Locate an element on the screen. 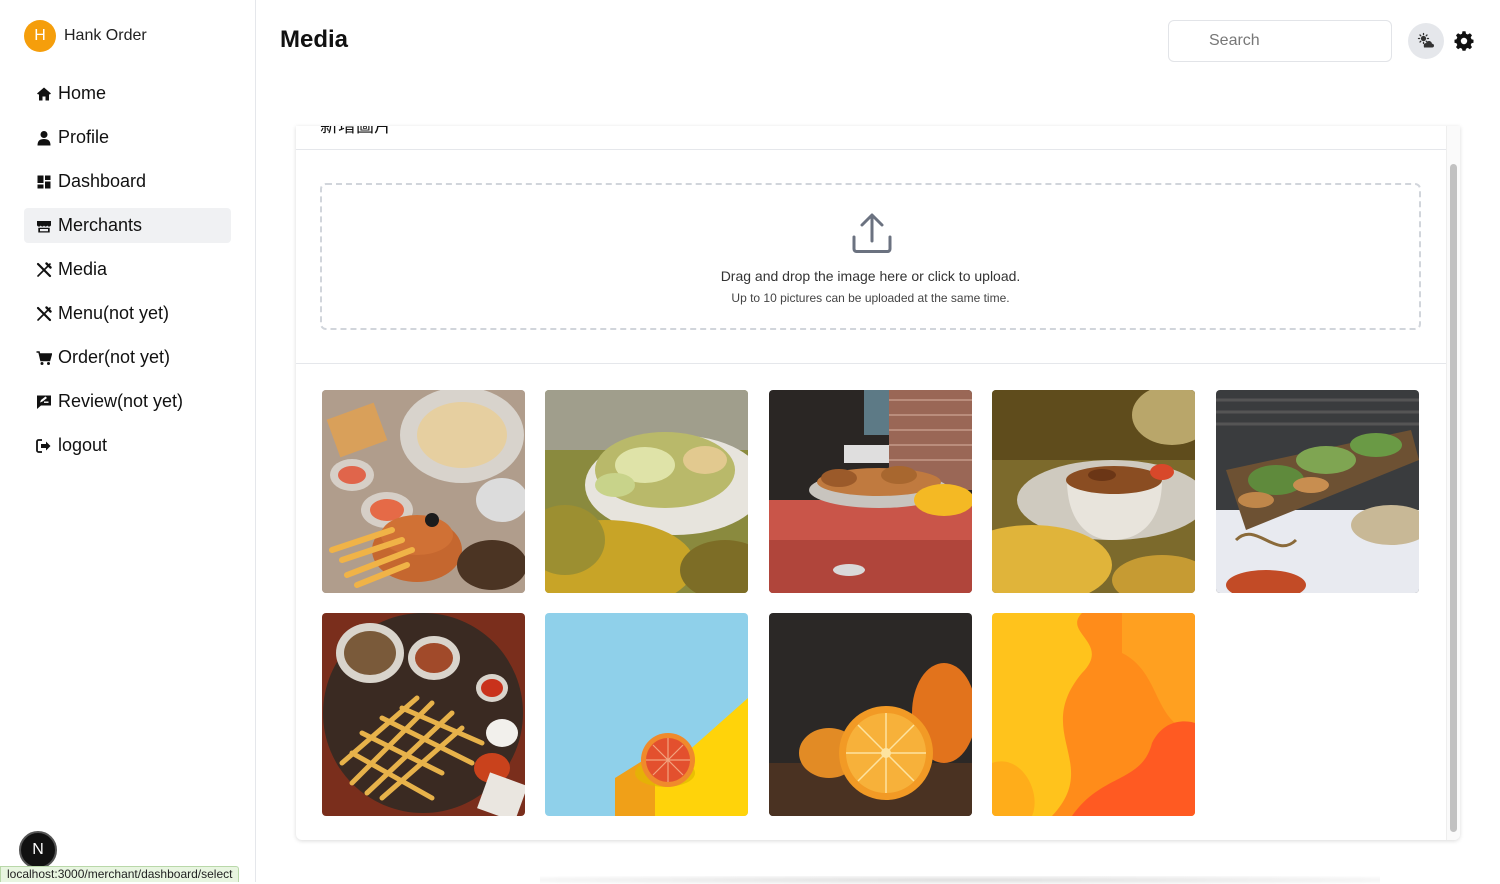  media-image-catering is located at coordinates (1317, 491).